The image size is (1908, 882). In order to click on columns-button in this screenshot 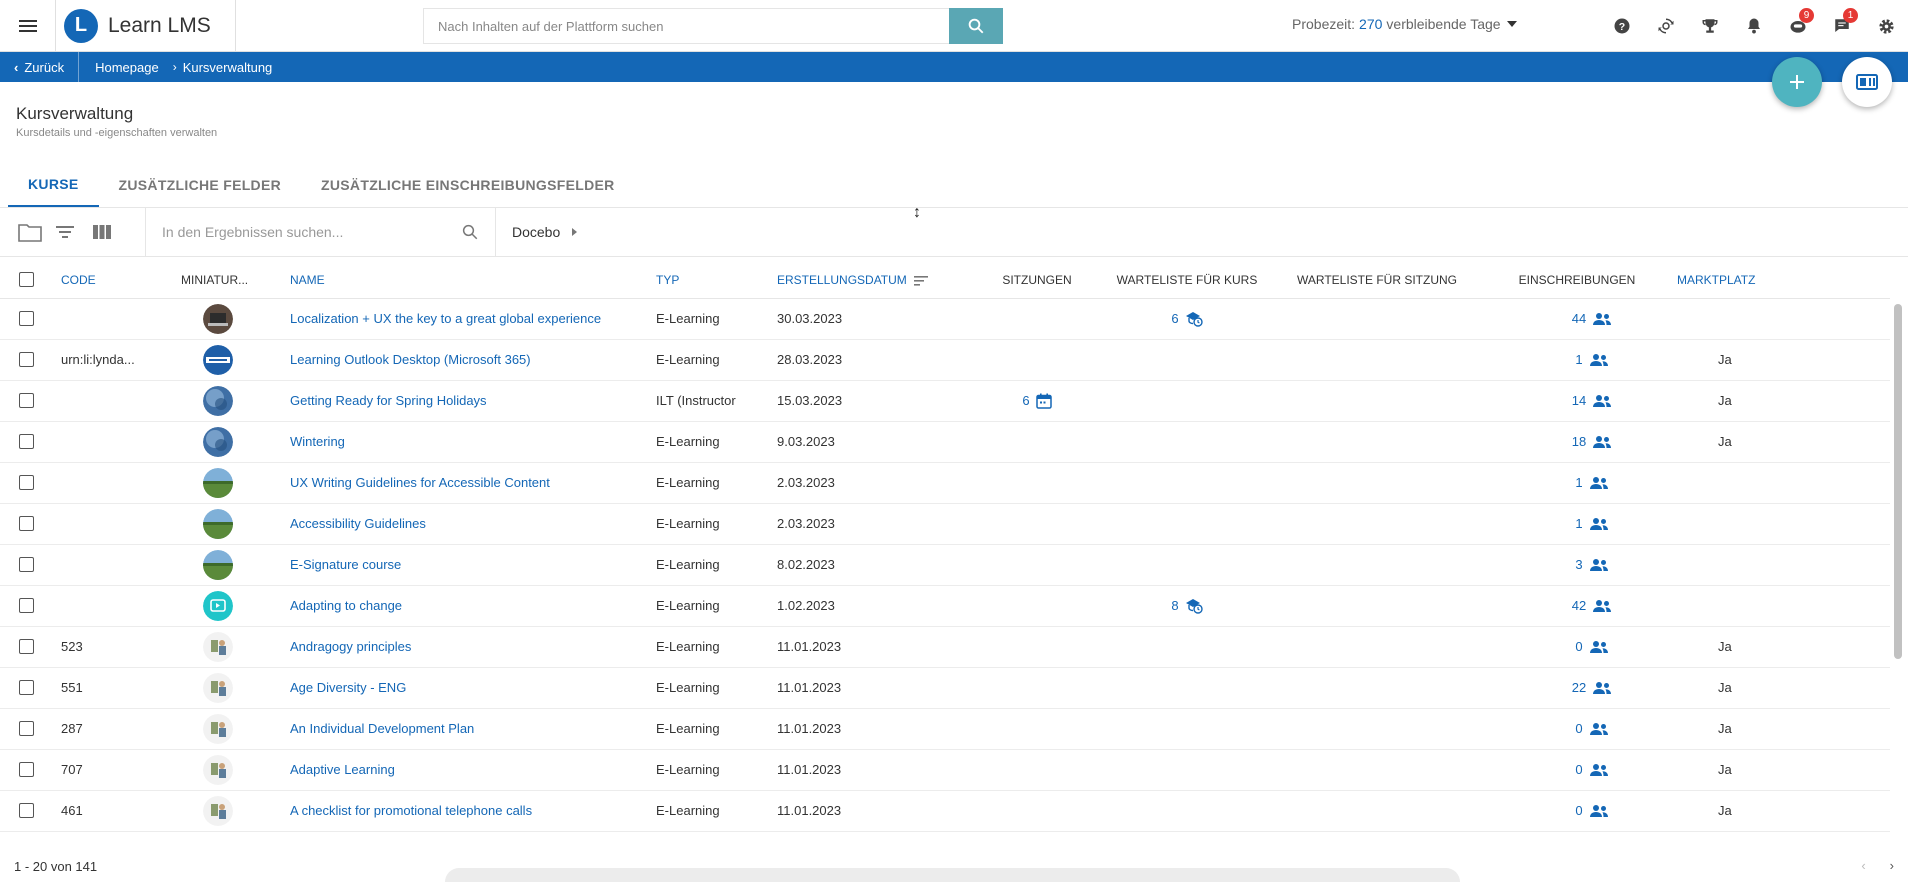, I will do `click(110, 232)`.